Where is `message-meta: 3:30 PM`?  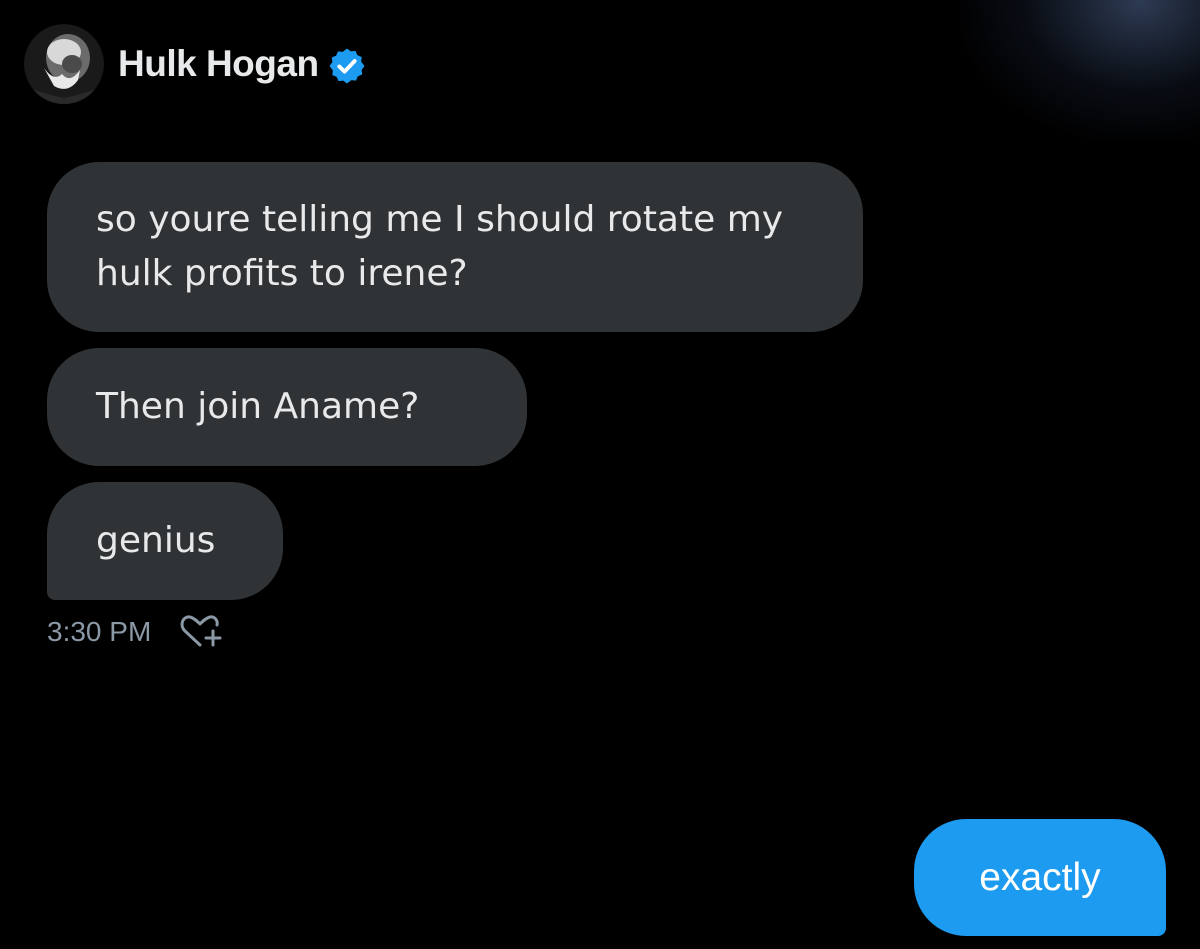
message-meta: 3:30 PM is located at coordinates (136, 632).